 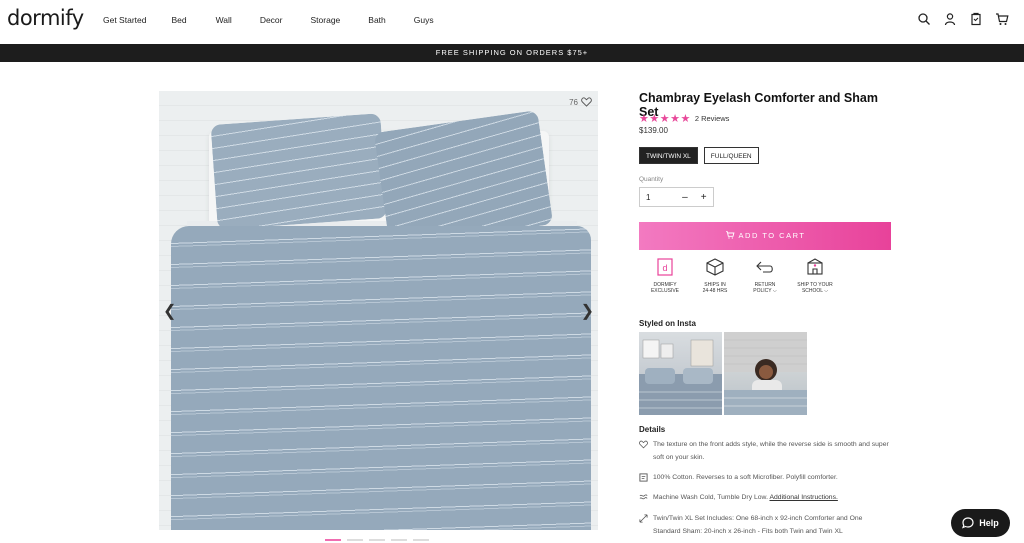 What do you see at coordinates (703, 197) in the screenshot?
I see `quantity-plus-button: +` at bounding box center [703, 197].